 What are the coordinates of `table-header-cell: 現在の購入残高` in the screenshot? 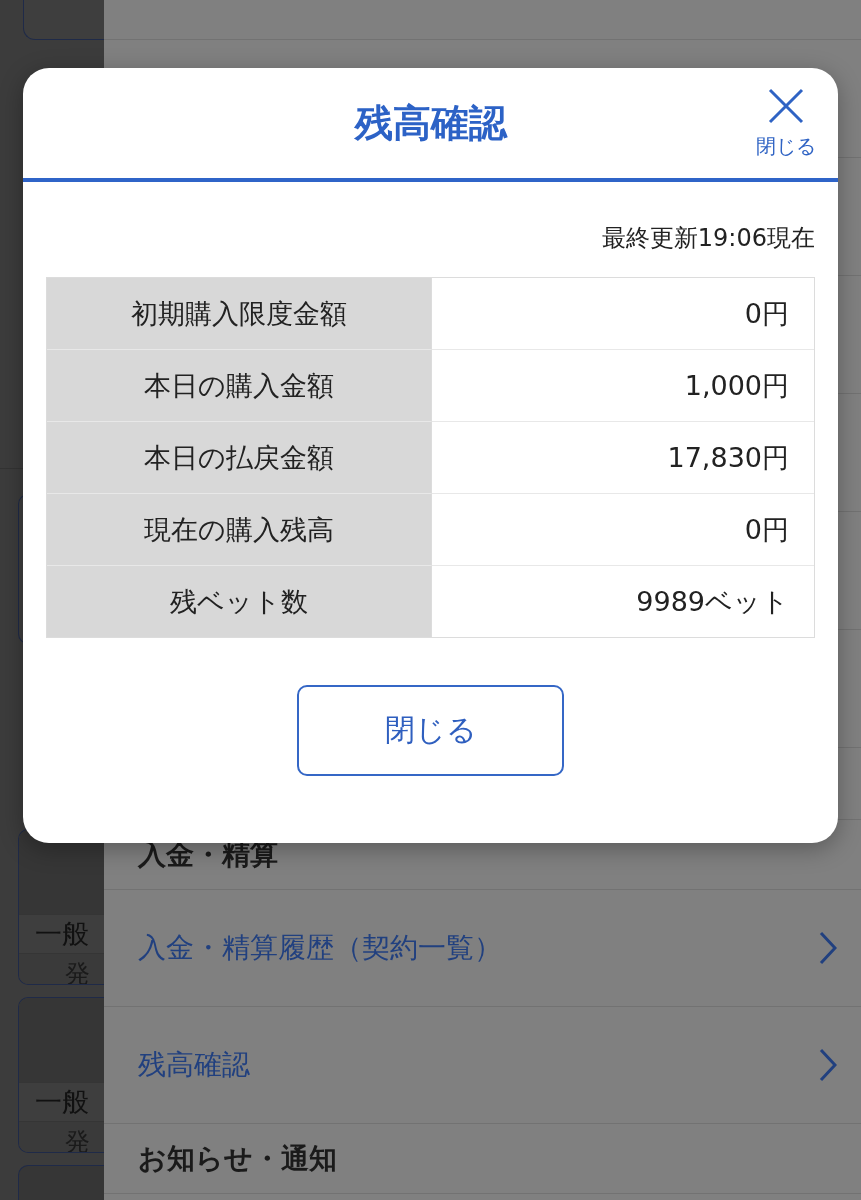 It's located at (239, 529).